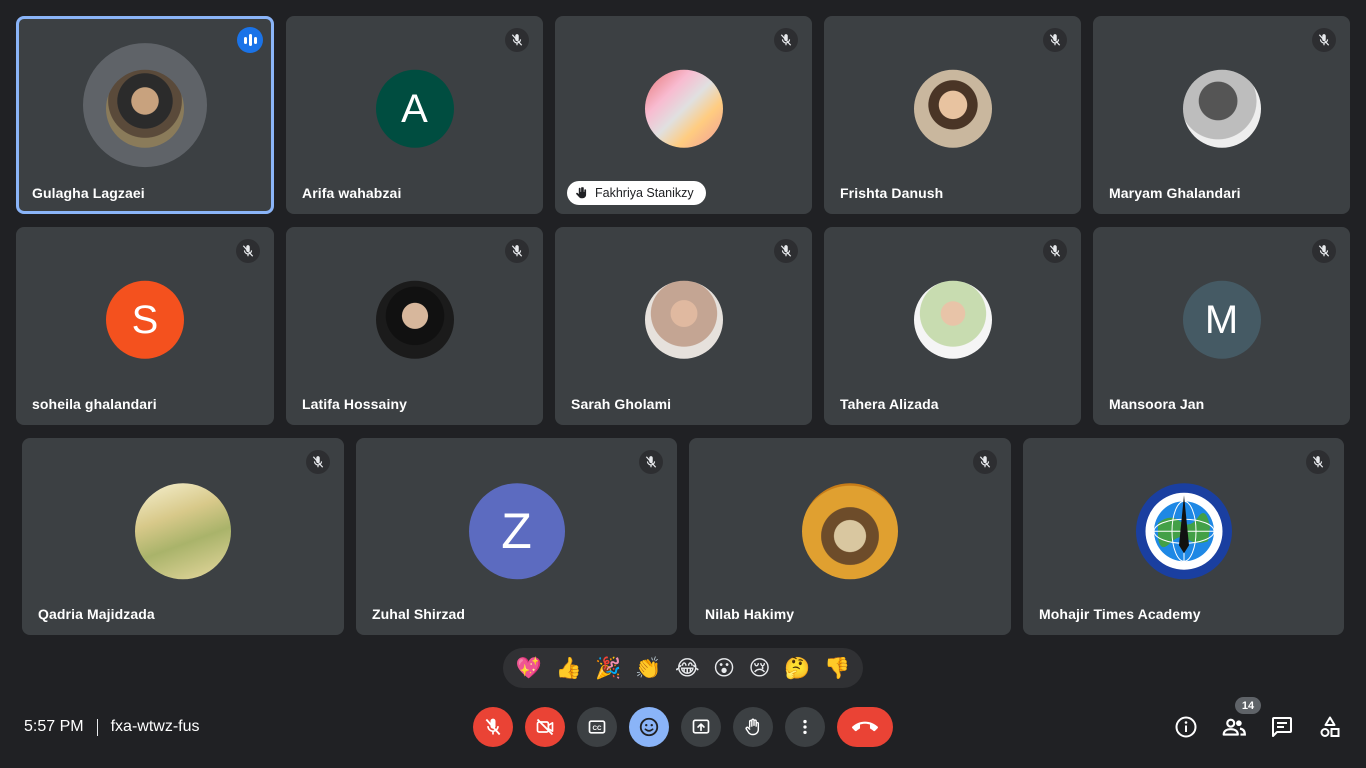  What do you see at coordinates (1120, 614) in the screenshot?
I see `participant-name: Mohajir Times Academy` at bounding box center [1120, 614].